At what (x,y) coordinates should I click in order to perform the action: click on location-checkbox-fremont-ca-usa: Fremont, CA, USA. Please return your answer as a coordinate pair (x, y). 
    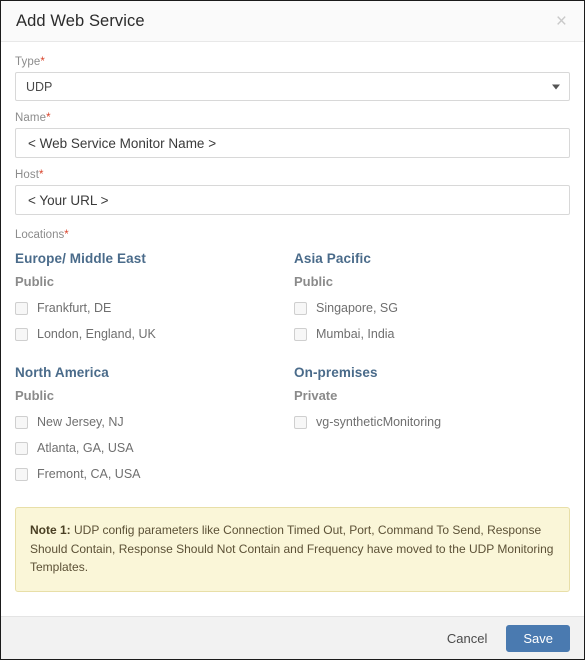
    Looking at the image, I should click on (154, 474).